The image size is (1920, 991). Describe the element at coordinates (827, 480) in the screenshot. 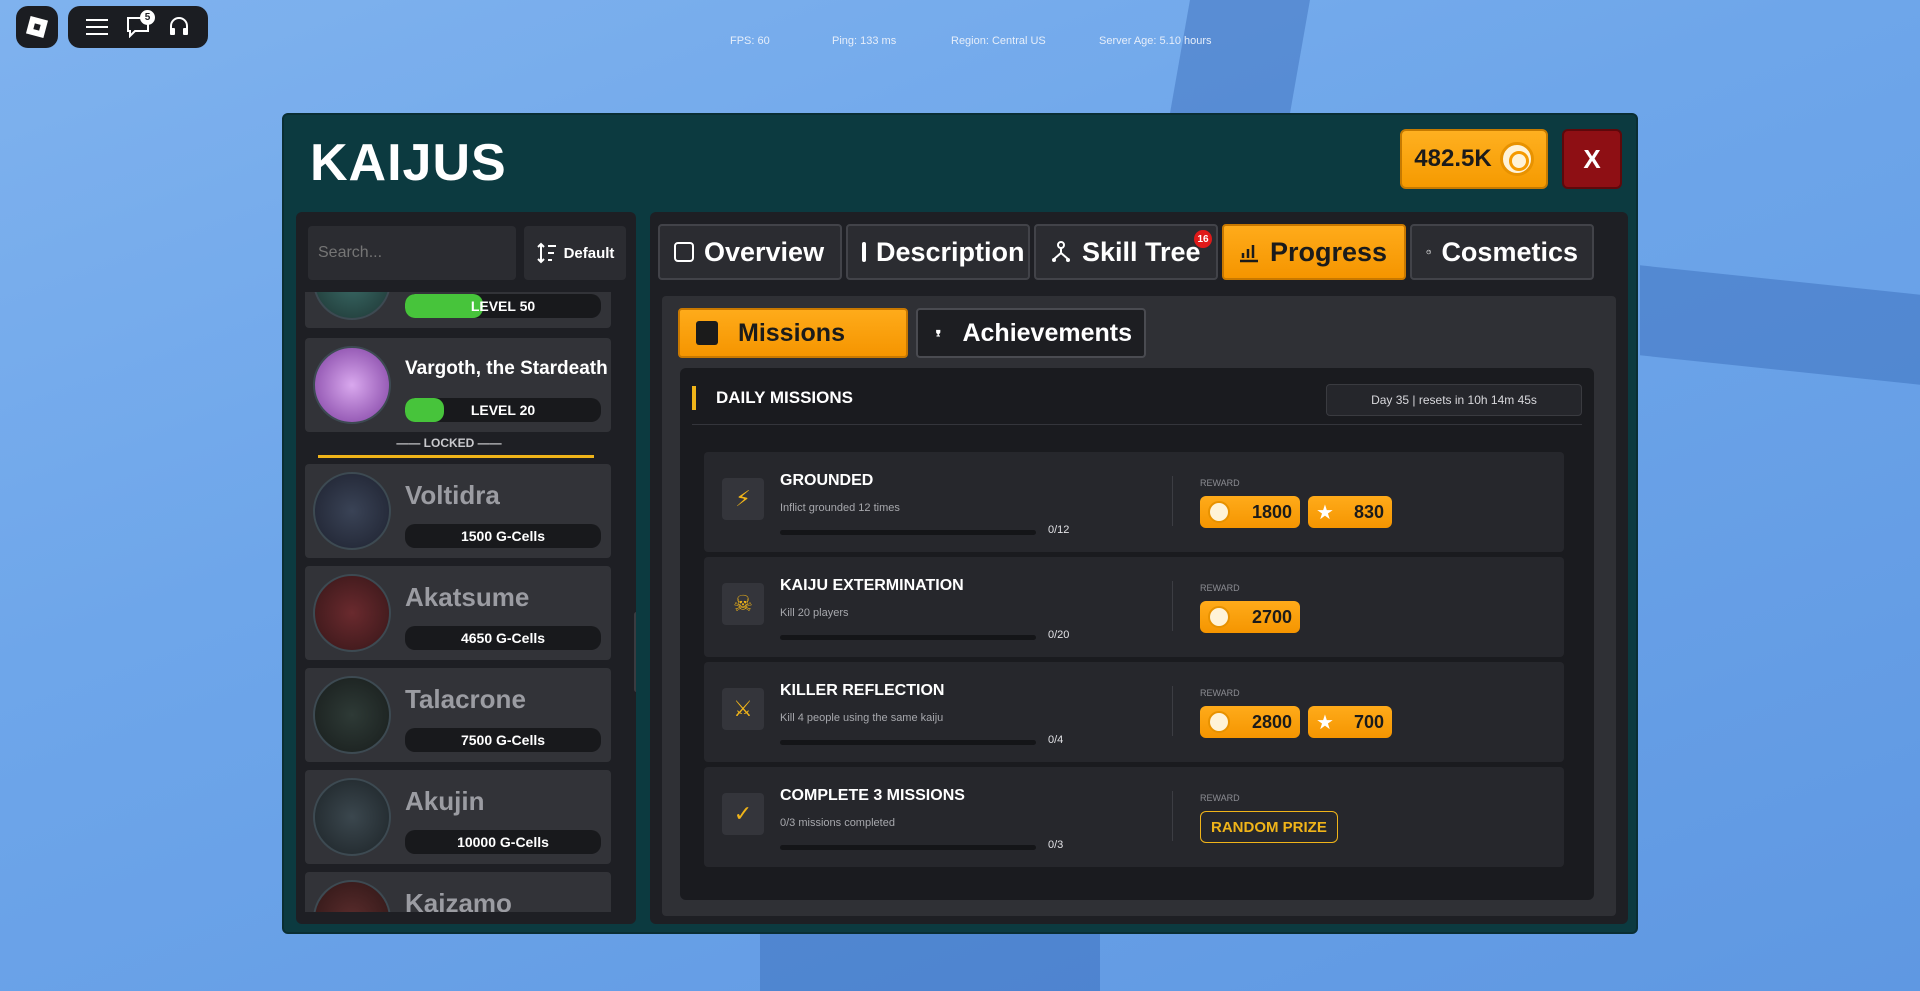

I see `mission-title: GROUNDED` at that location.